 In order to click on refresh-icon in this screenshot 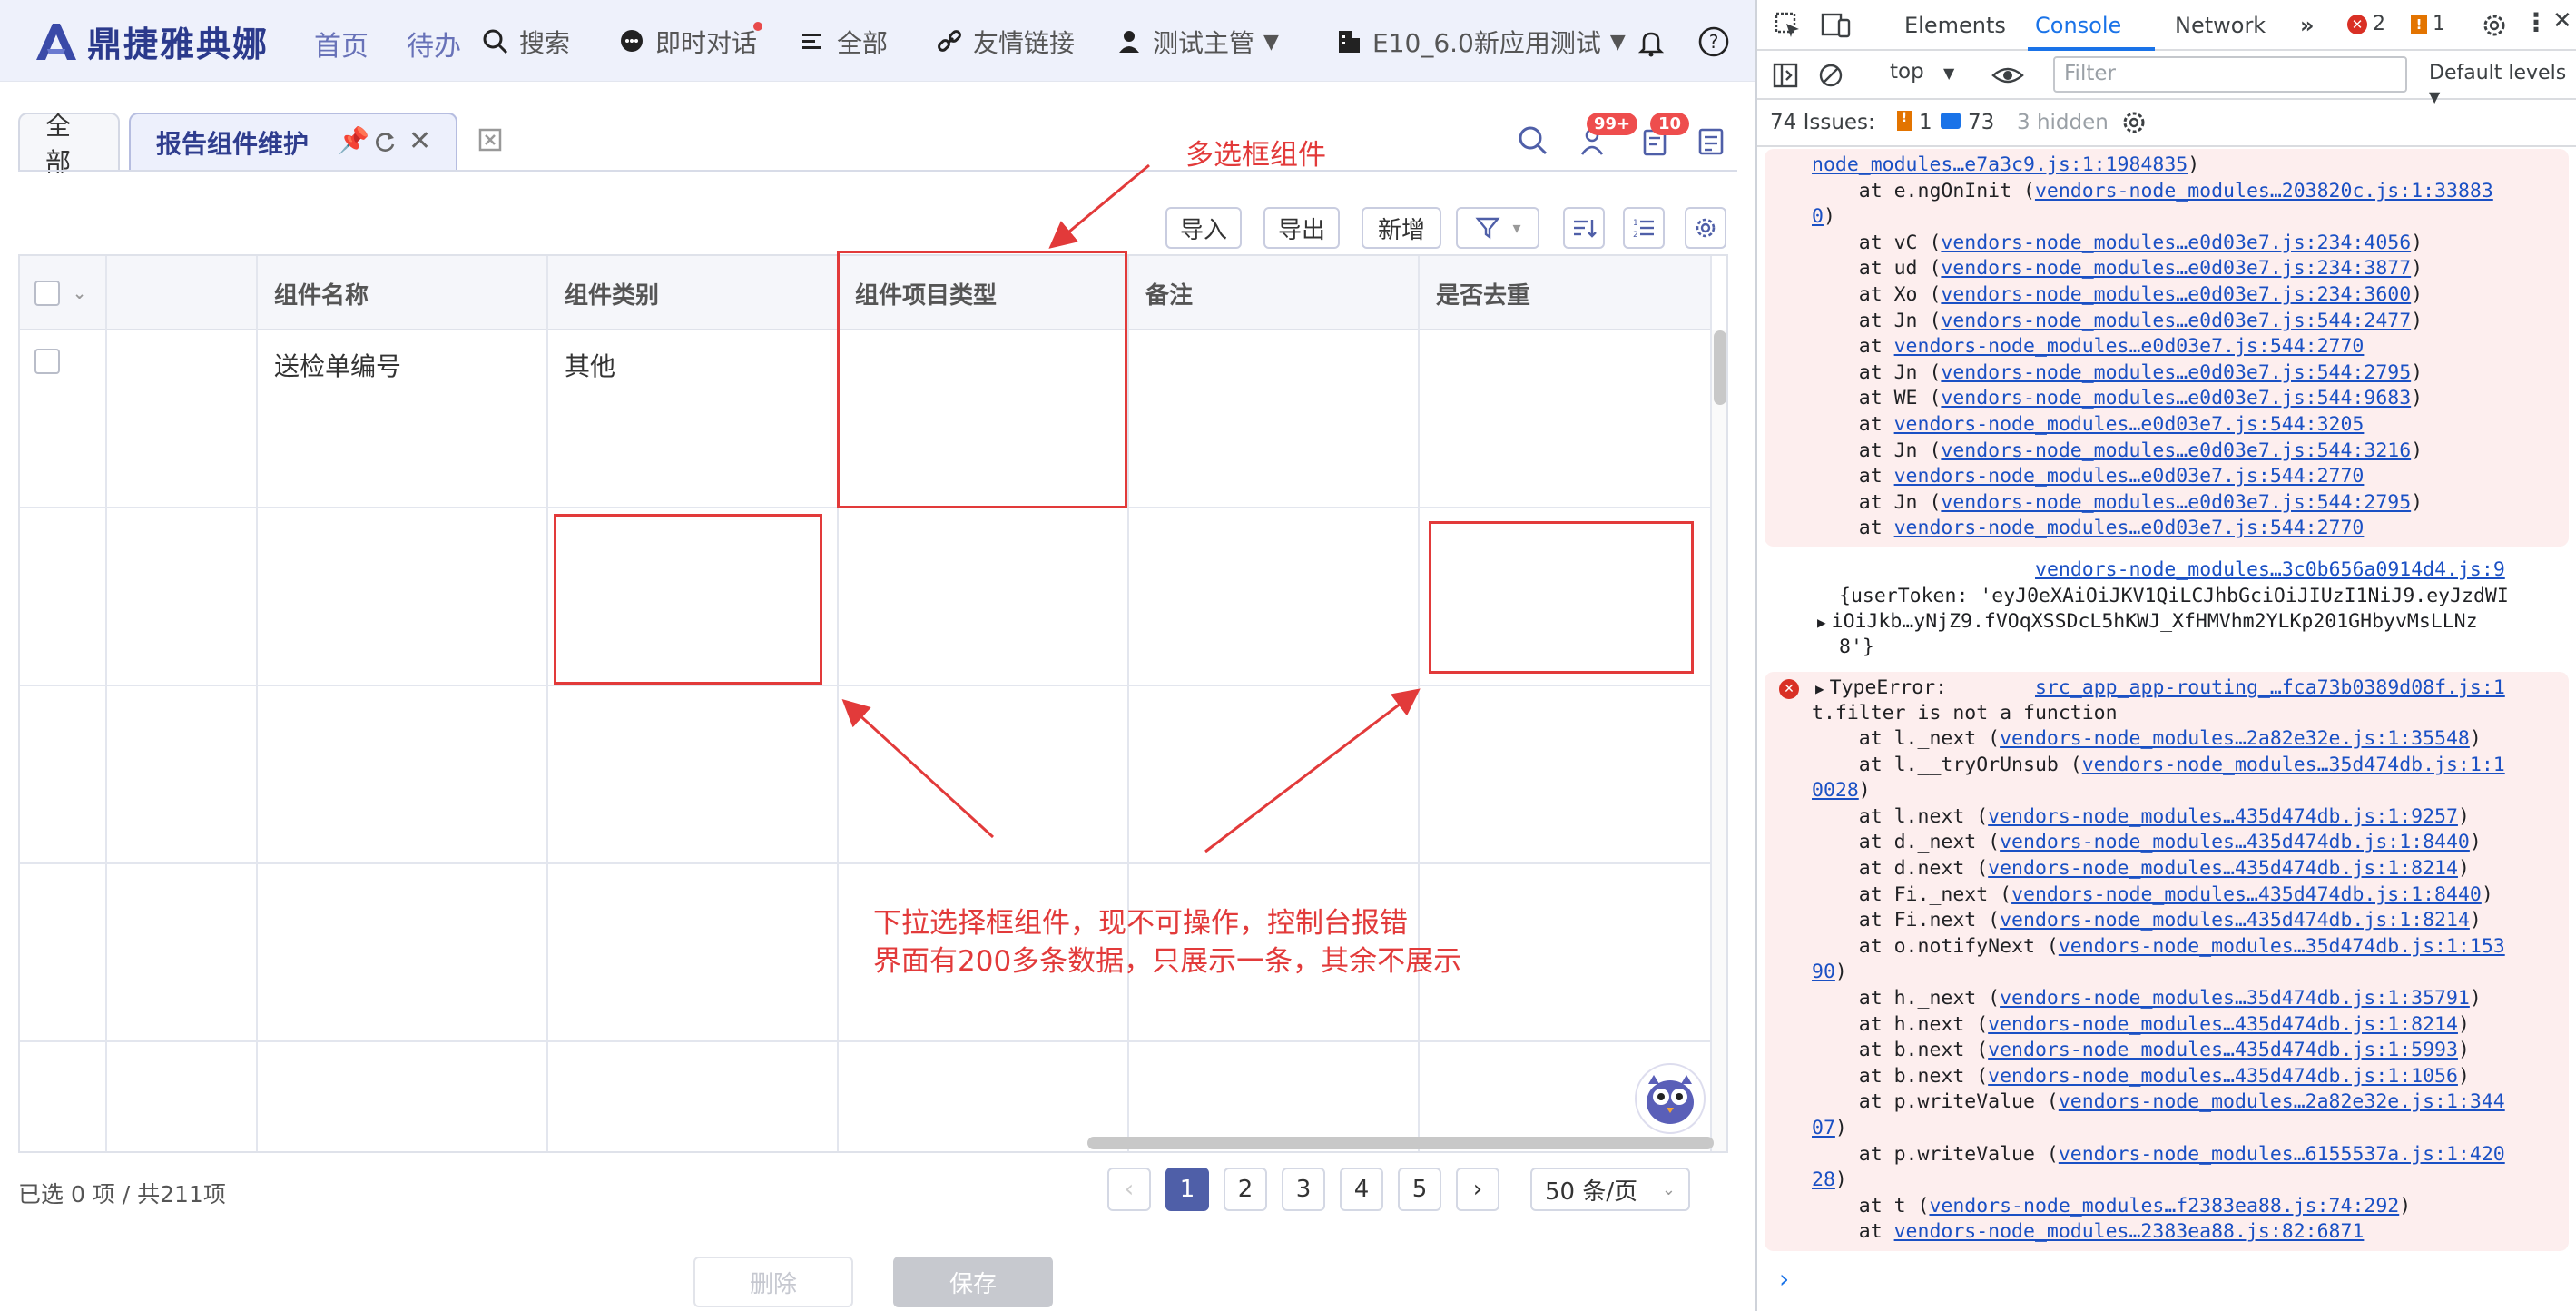, I will do `click(385, 142)`.